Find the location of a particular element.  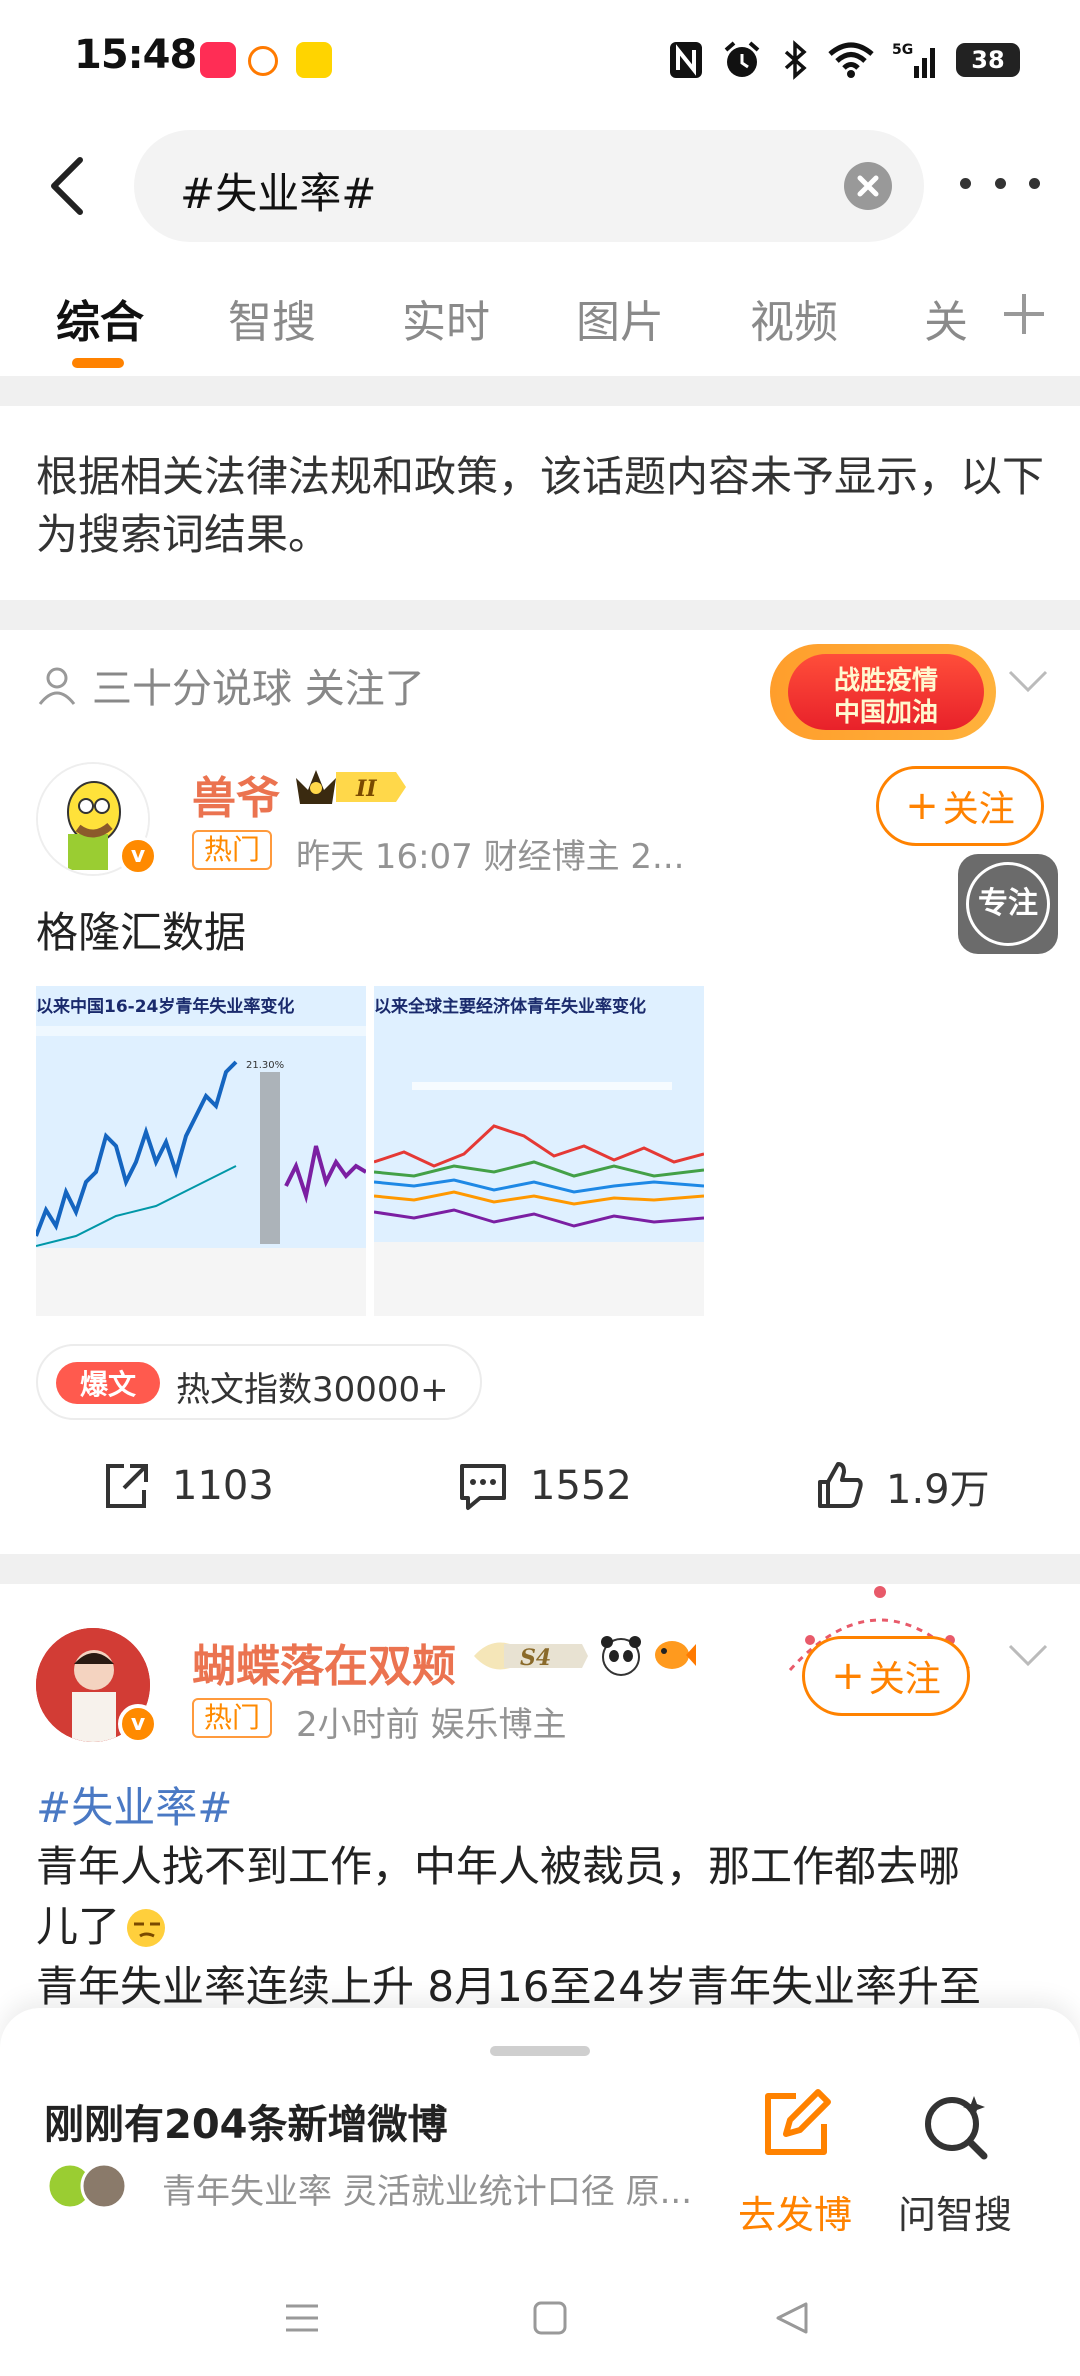

member-level: S4 is located at coordinates (535, 1658).